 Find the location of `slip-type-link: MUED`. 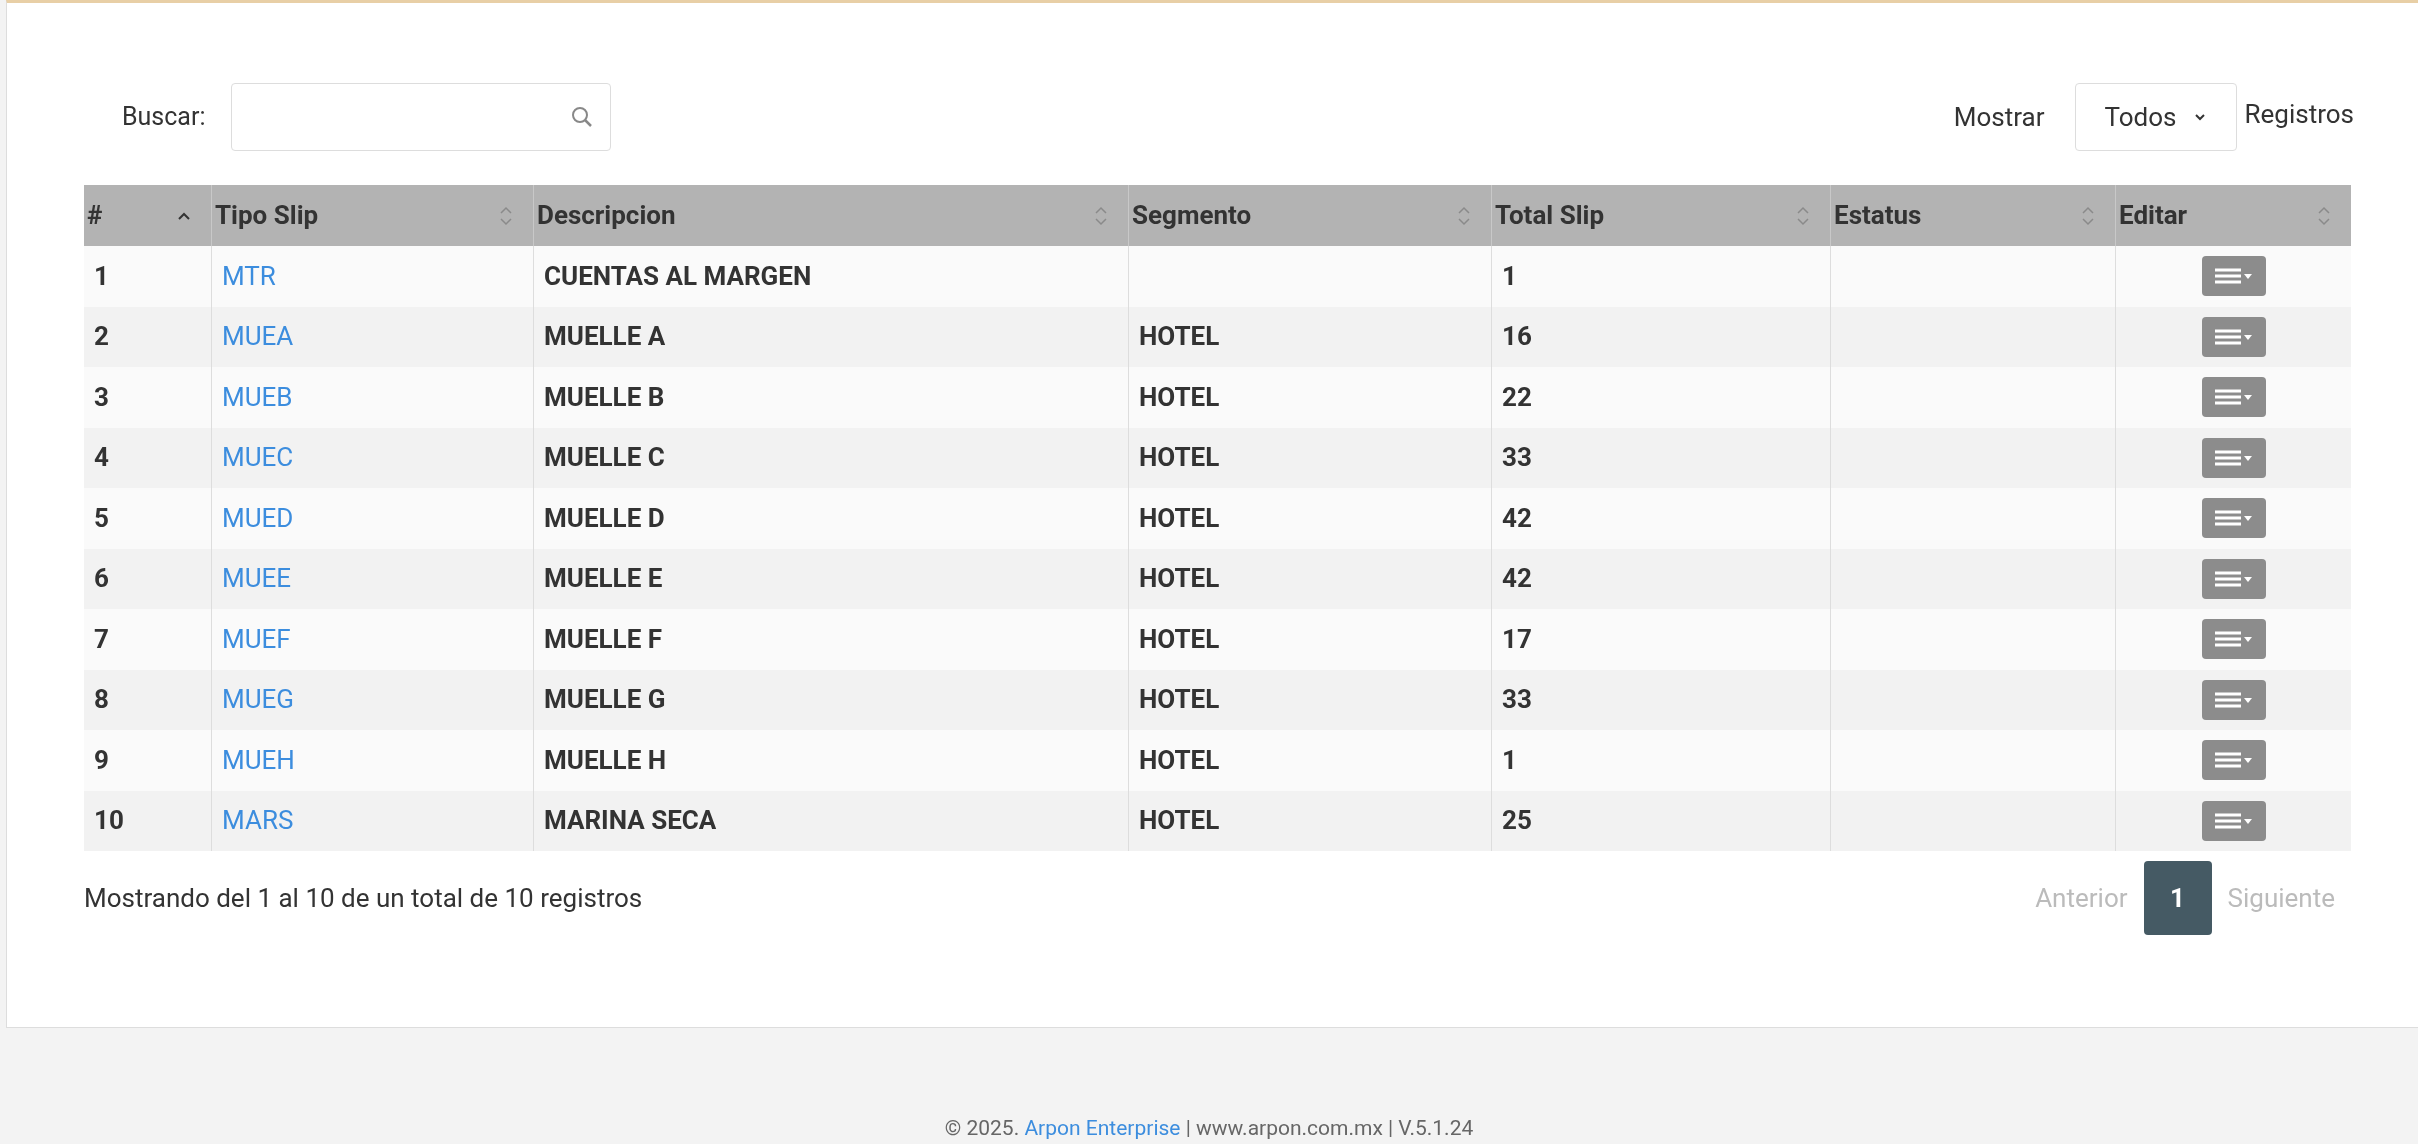

slip-type-link: MUED is located at coordinates (258, 518).